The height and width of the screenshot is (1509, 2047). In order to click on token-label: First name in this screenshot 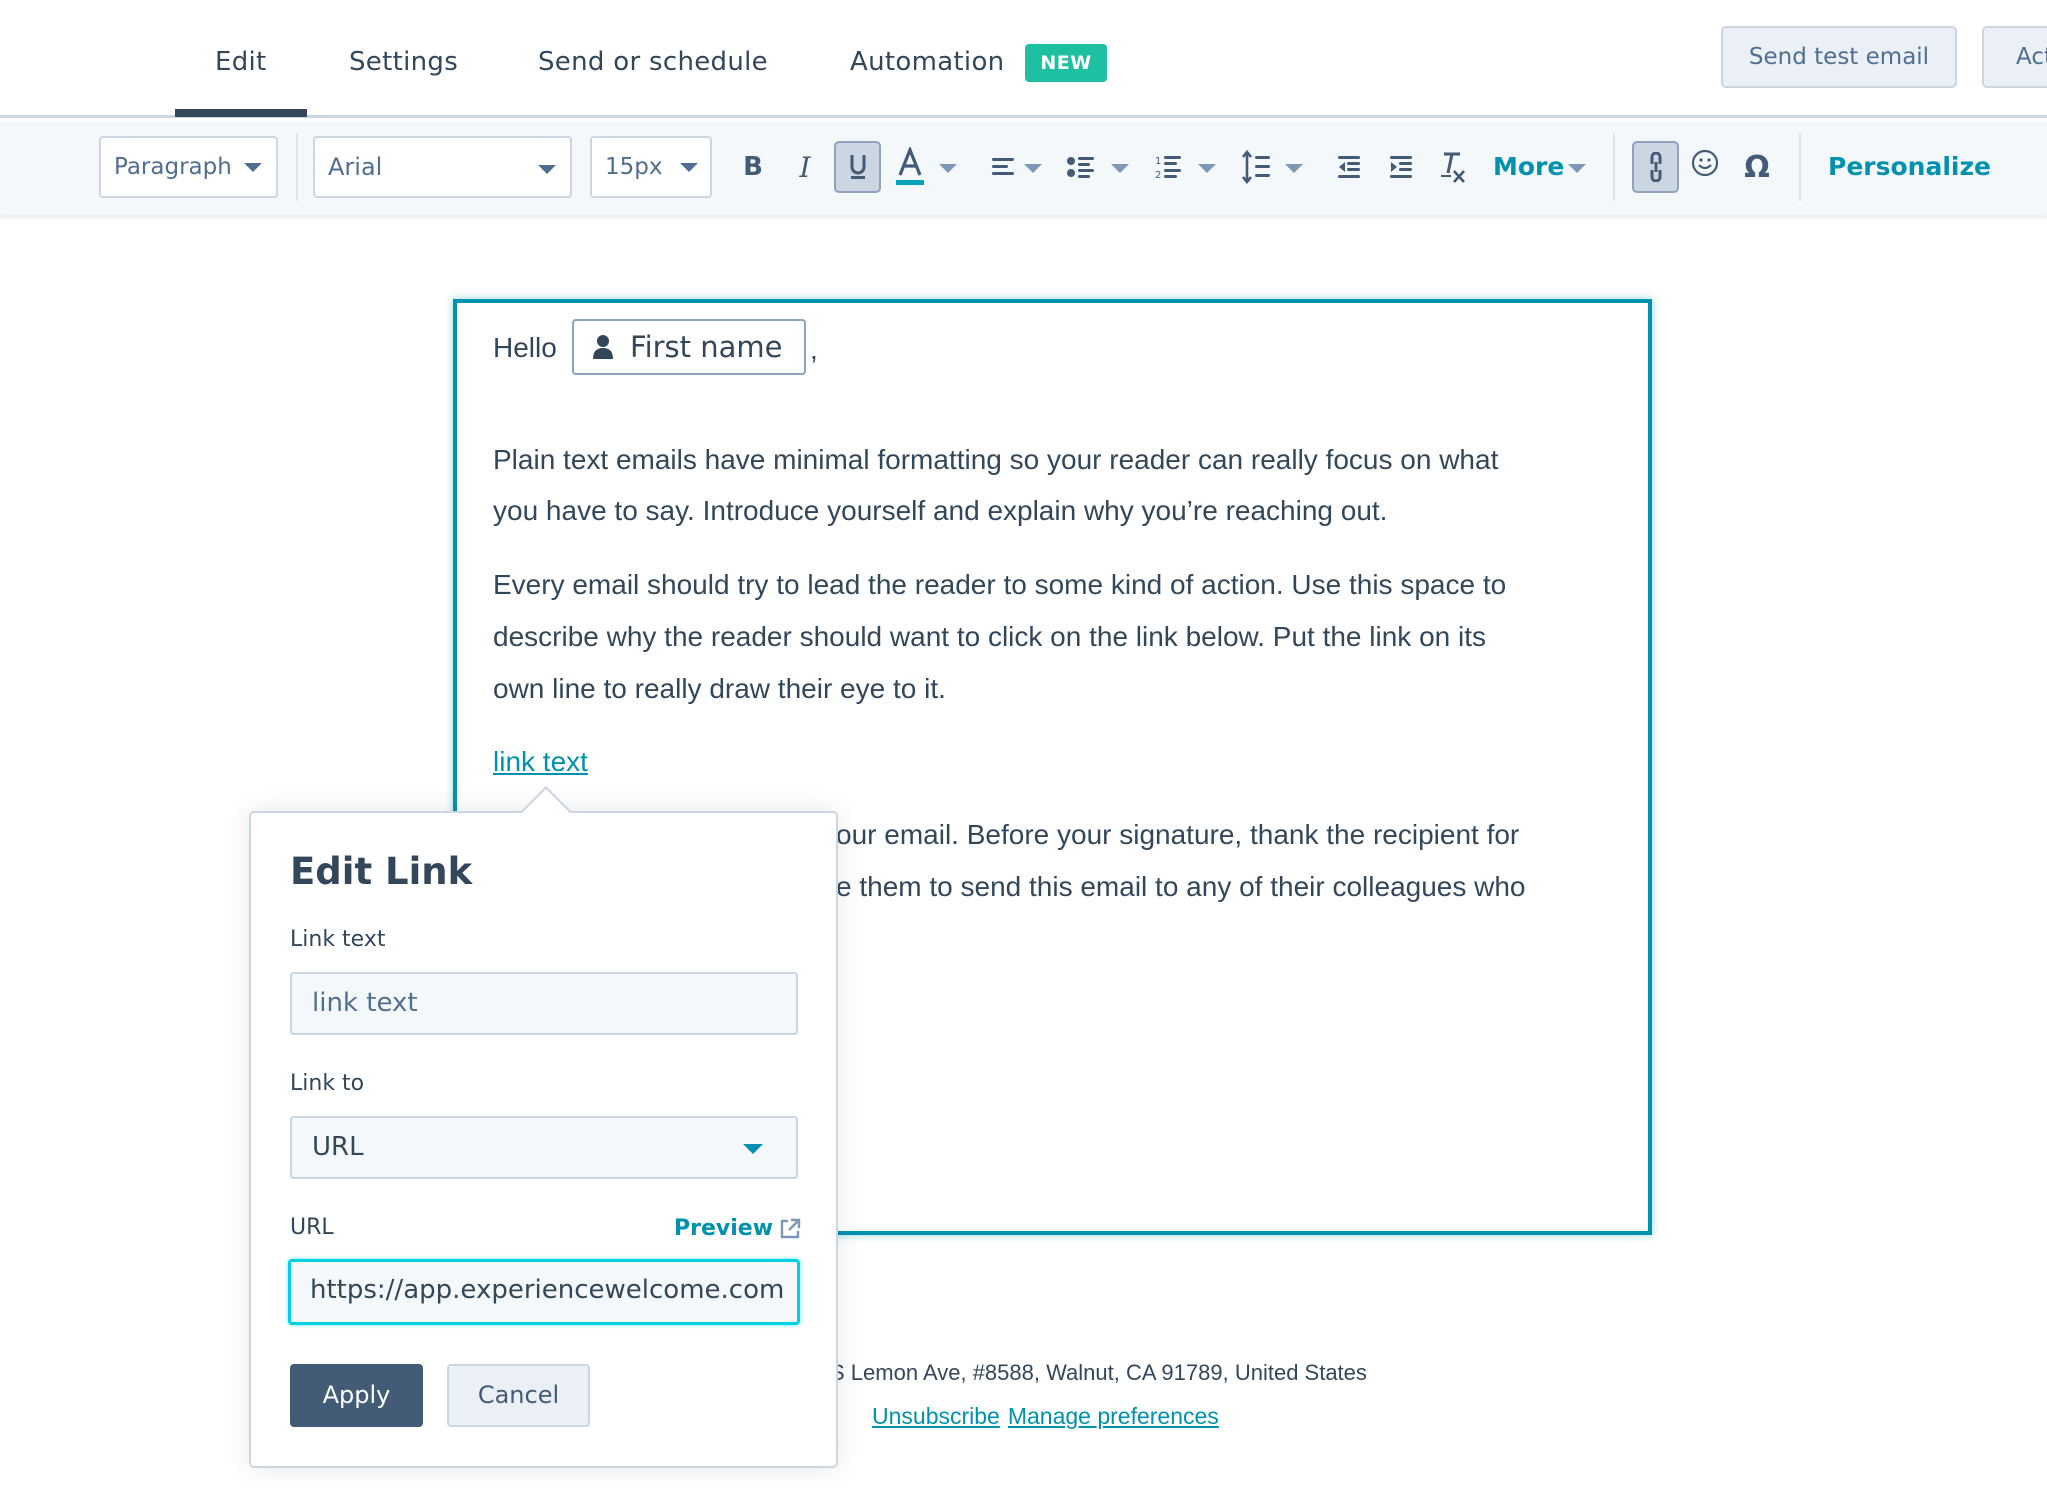, I will do `click(706, 347)`.